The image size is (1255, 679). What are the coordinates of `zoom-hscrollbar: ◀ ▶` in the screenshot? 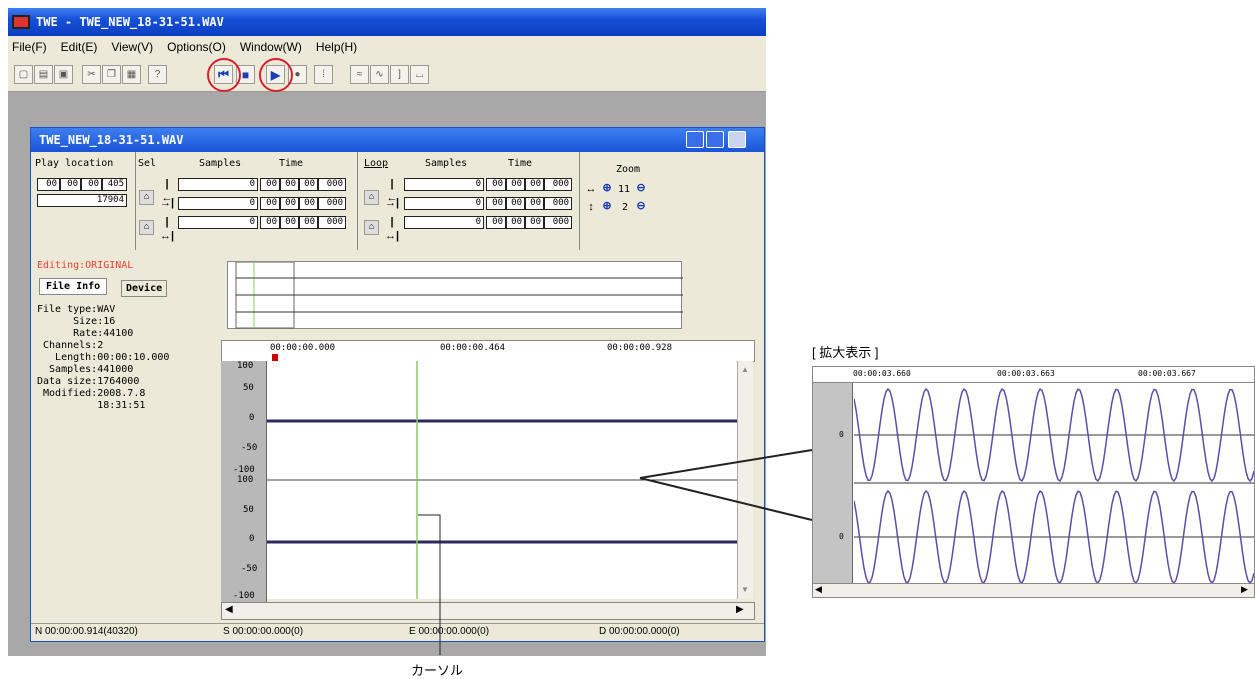 It's located at (1033, 590).